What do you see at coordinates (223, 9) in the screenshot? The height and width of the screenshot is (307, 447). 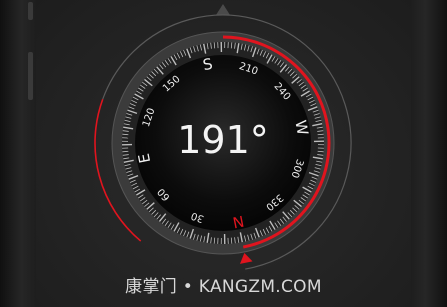 I see `top-marker-icon` at bounding box center [223, 9].